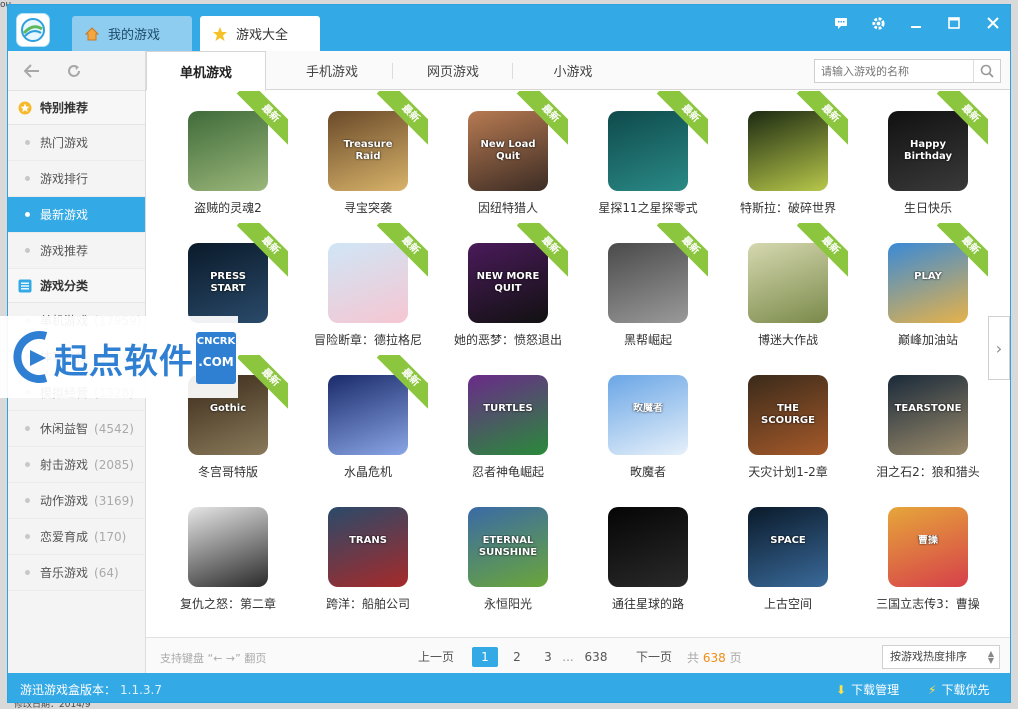  What do you see at coordinates (206, 71) in the screenshot?
I see `subtab-standalone-games: 单机游戏` at bounding box center [206, 71].